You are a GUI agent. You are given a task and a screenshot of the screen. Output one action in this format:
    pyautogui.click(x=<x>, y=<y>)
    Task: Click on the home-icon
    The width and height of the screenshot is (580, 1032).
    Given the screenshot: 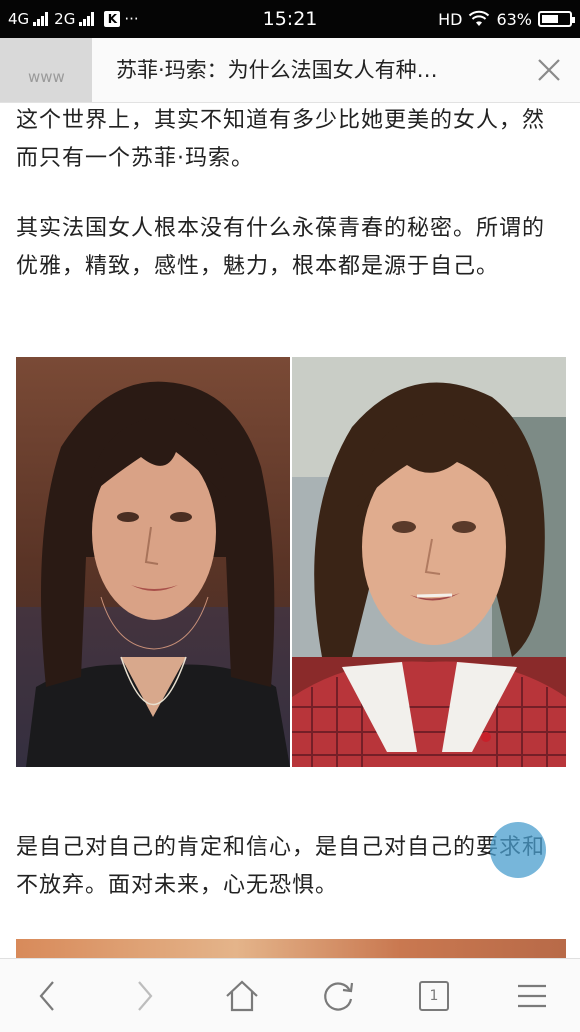 What is the action you would take?
    pyautogui.click(x=242, y=995)
    